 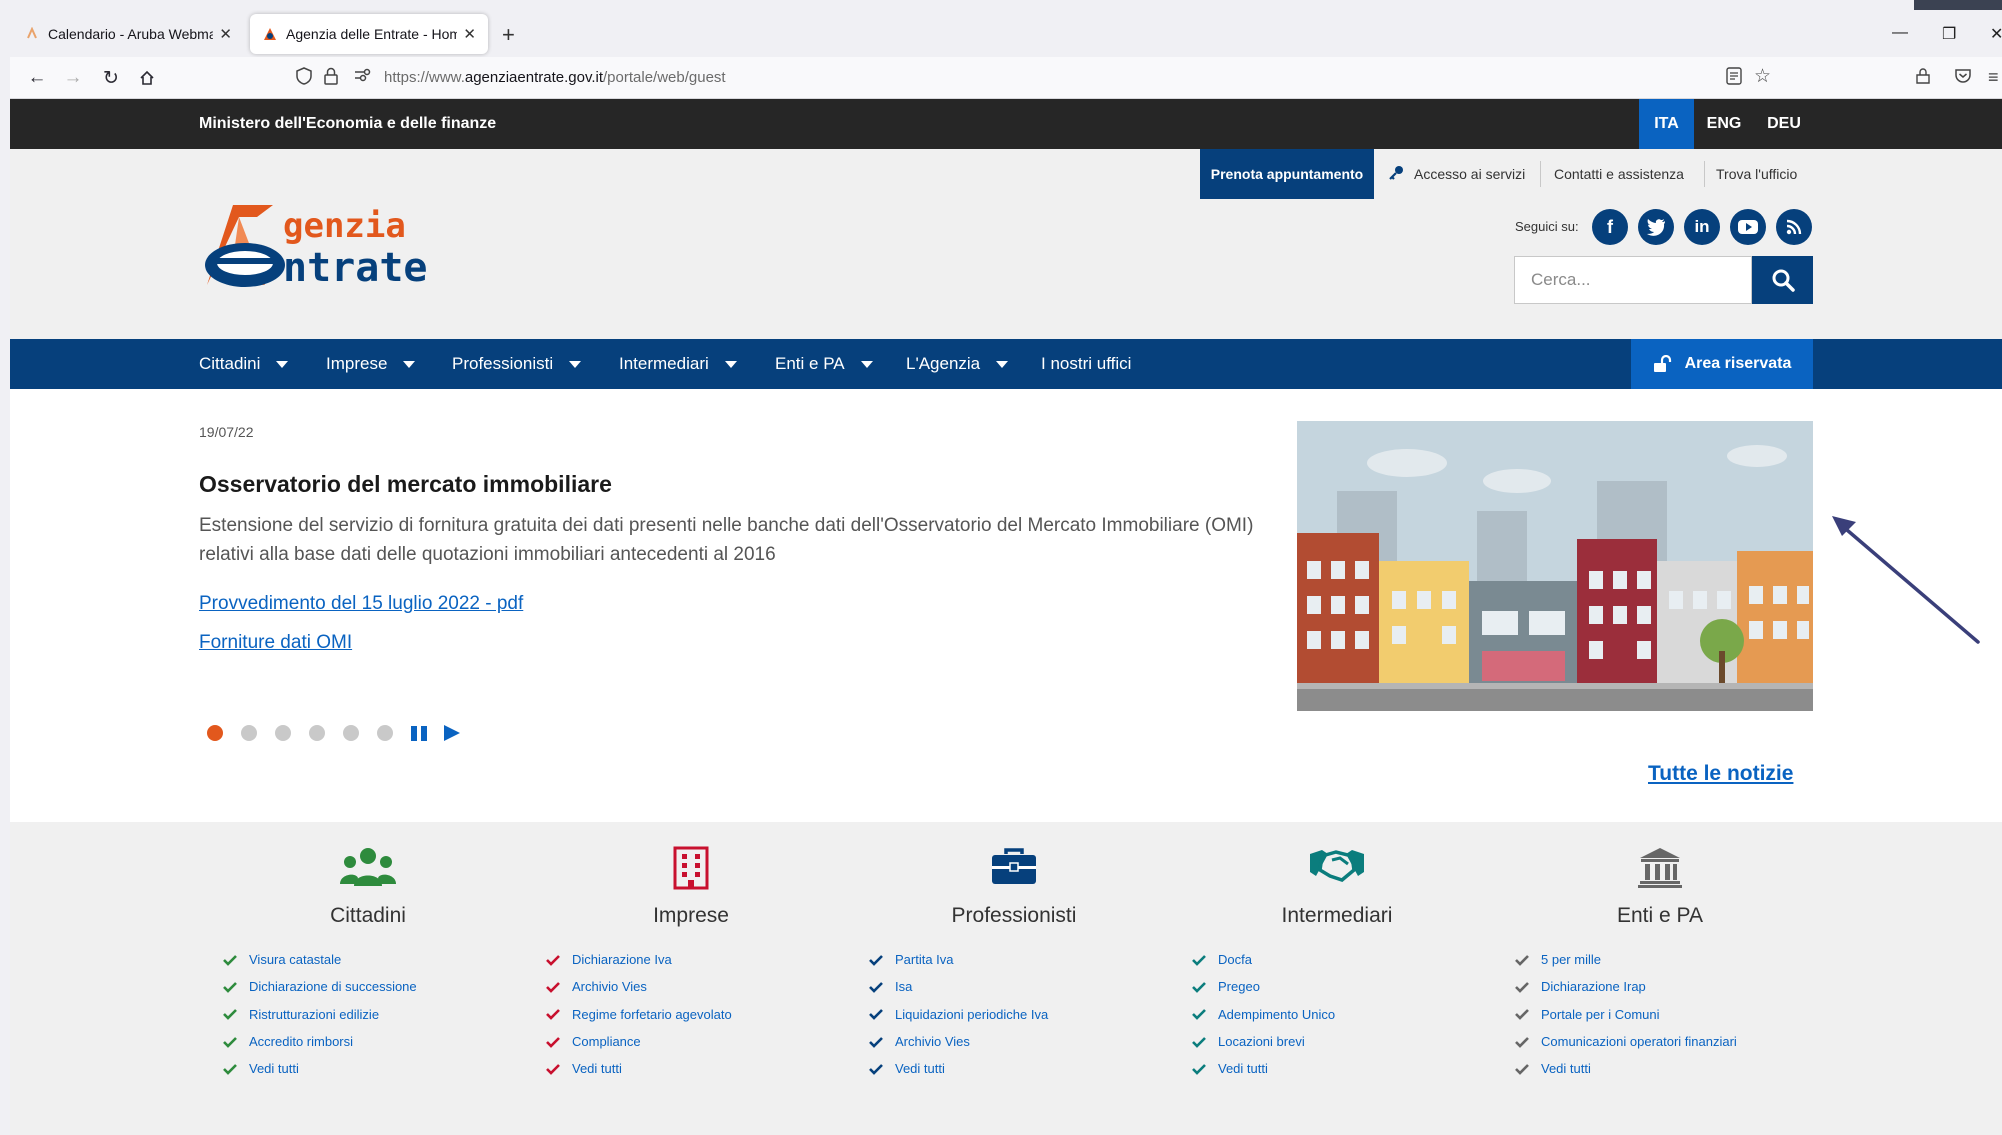 What do you see at coordinates (1782, 280) in the screenshot?
I see `search-button` at bounding box center [1782, 280].